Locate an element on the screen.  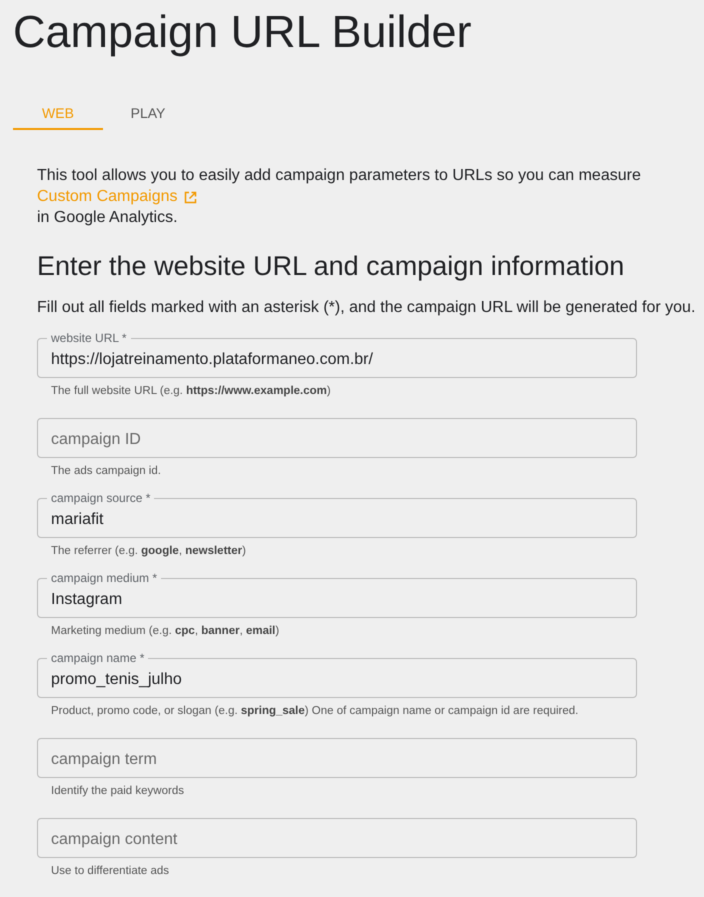
helper-text: Product, promo code, or slogan (e.g. spring_sale) One of campaign name or campaign id are required. is located at coordinates (315, 711).